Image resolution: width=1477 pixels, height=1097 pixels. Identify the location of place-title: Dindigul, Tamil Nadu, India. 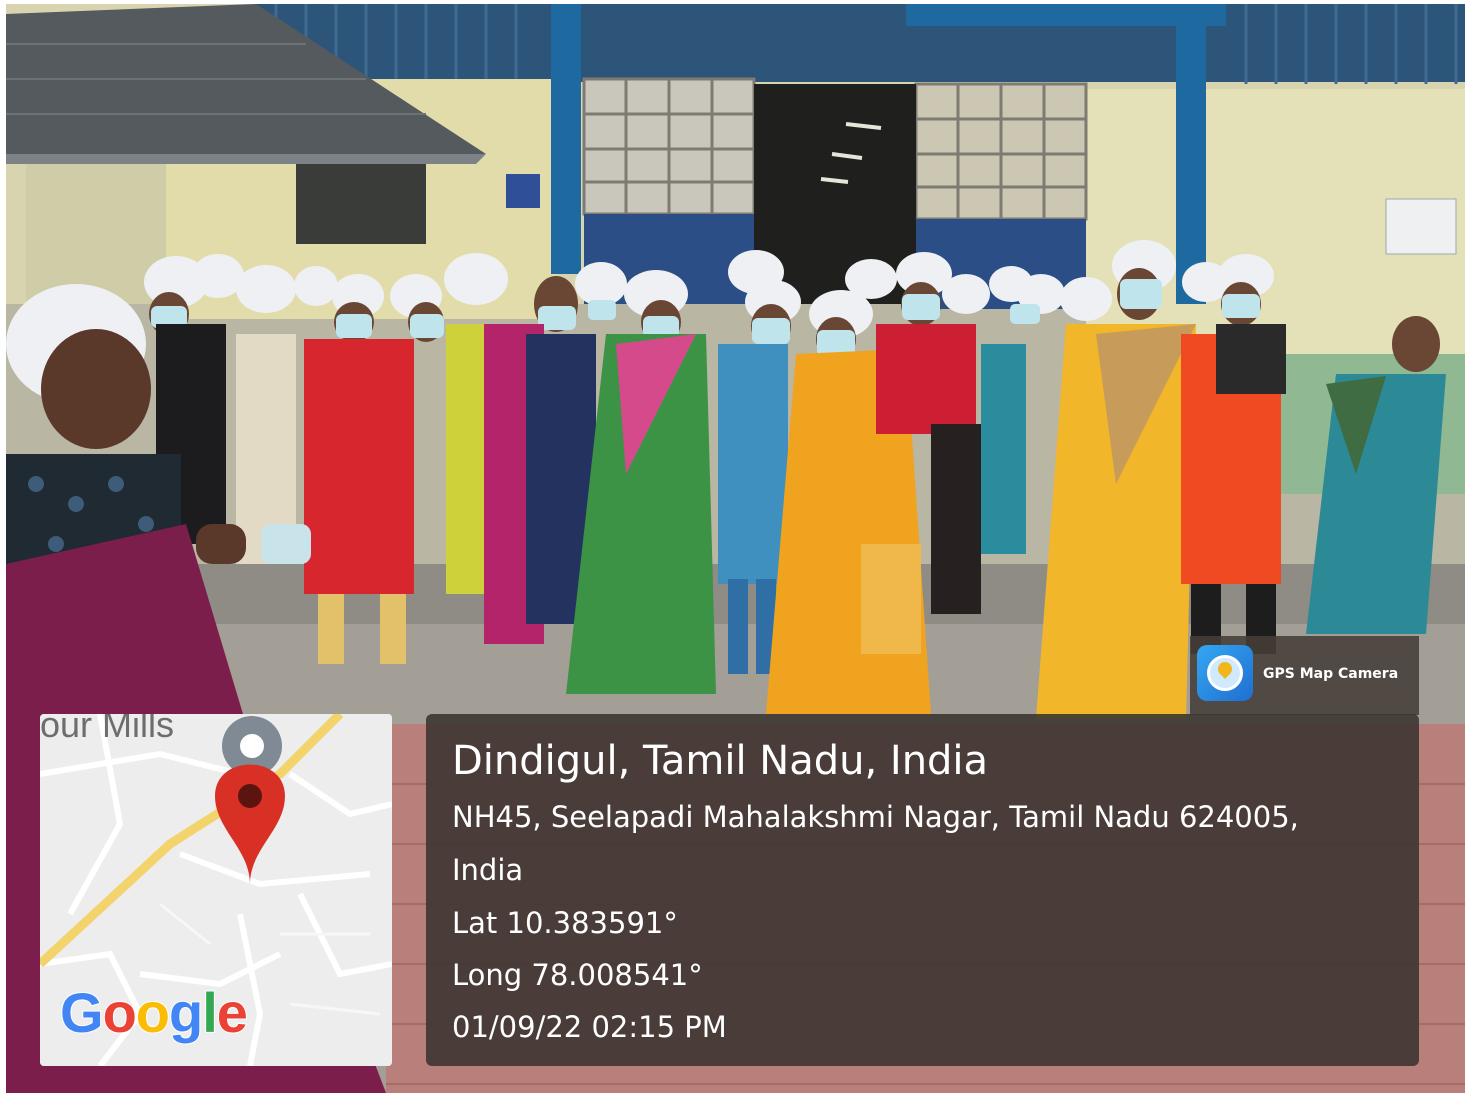
(720, 761).